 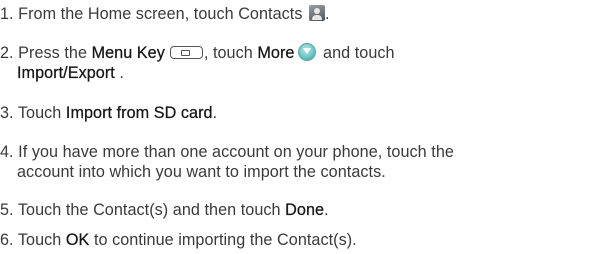 I want to click on step-text: and touch, so click(x=359, y=53).